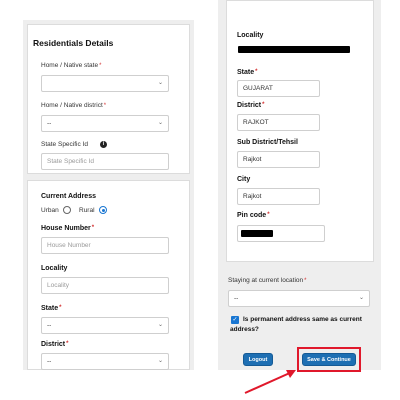  I want to click on district-label-right: District*, so click(251, 105).